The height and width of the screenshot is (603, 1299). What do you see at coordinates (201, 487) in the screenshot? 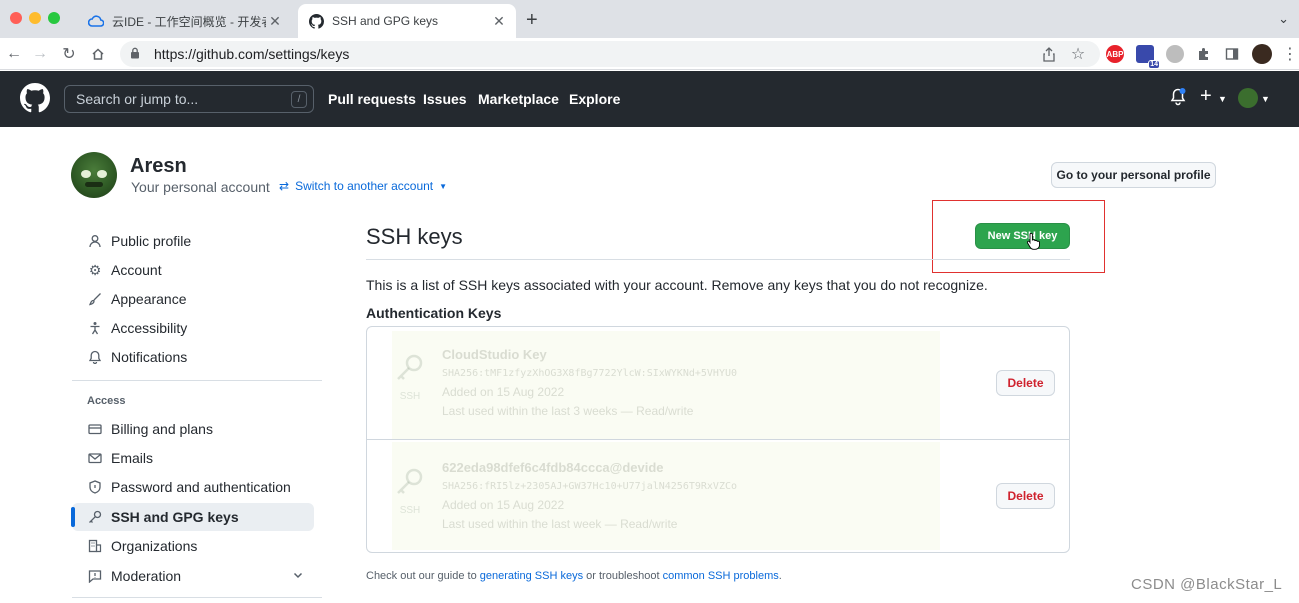
I see `sidebar-item-label: Password and authentication` at bounding box center [201, 487].